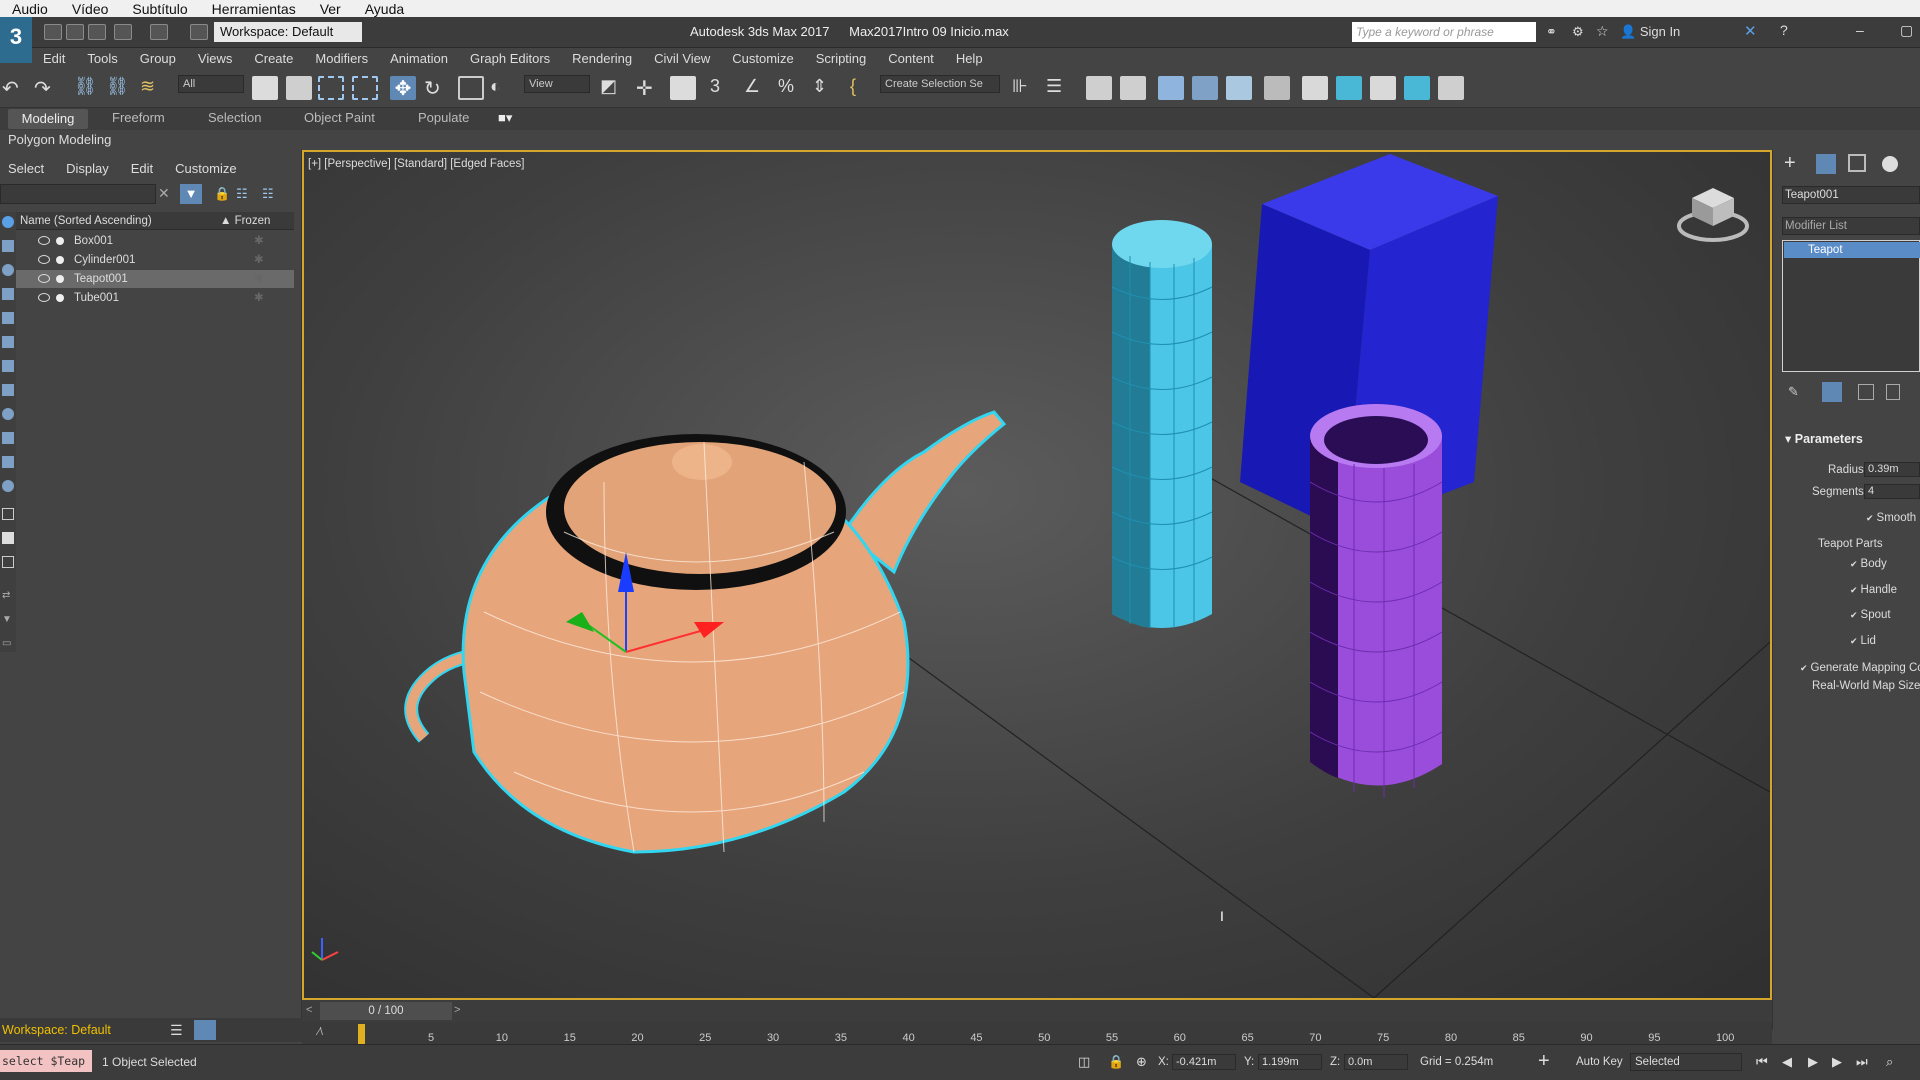  I want to click on menu-tools: Tools, so click(102, 58).